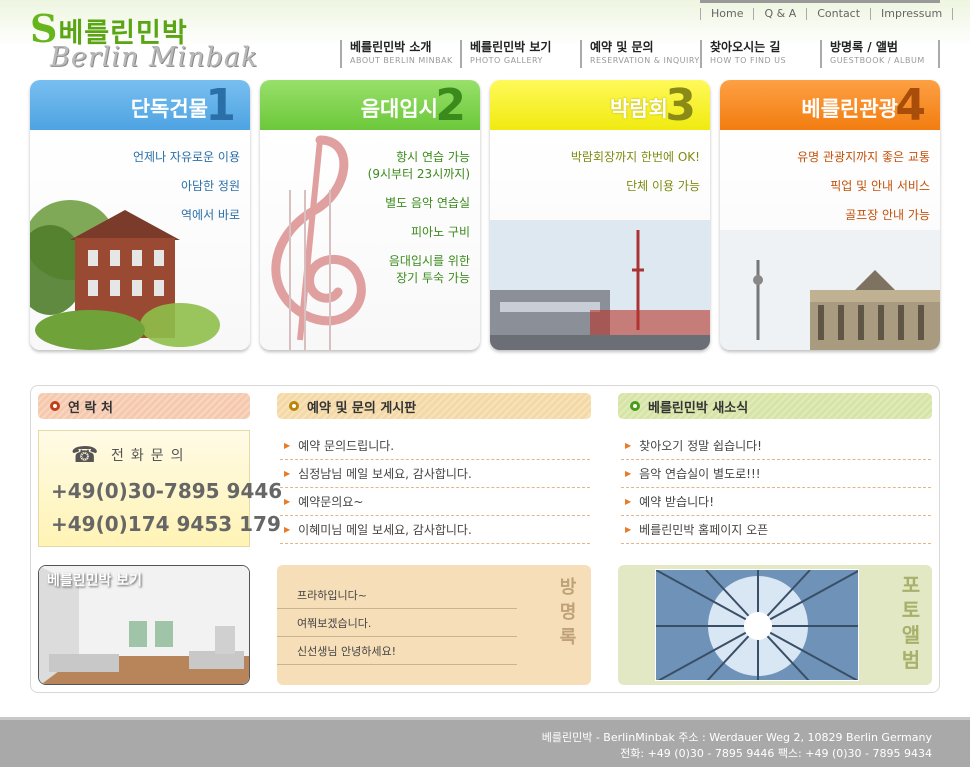  Describe the element at coordinates (863, 157) in the screenshot. I see `card-feature: 유명 관광지까지 좋은 교통` at that location.